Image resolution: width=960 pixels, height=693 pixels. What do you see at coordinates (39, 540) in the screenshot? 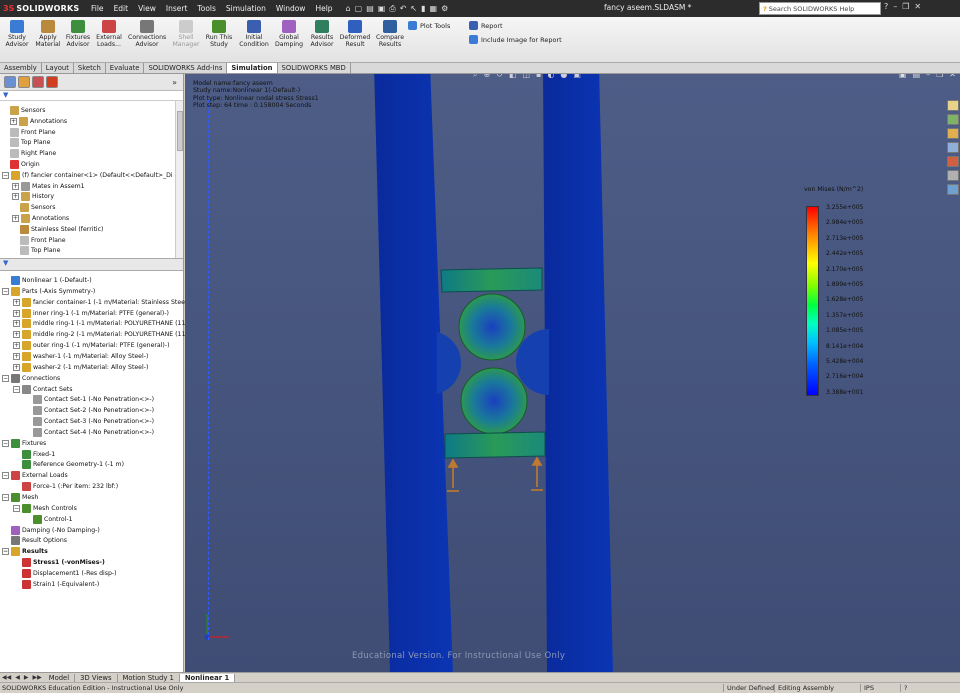
I see `study-tree-item: Result Options` at bounding box center [39, 540].